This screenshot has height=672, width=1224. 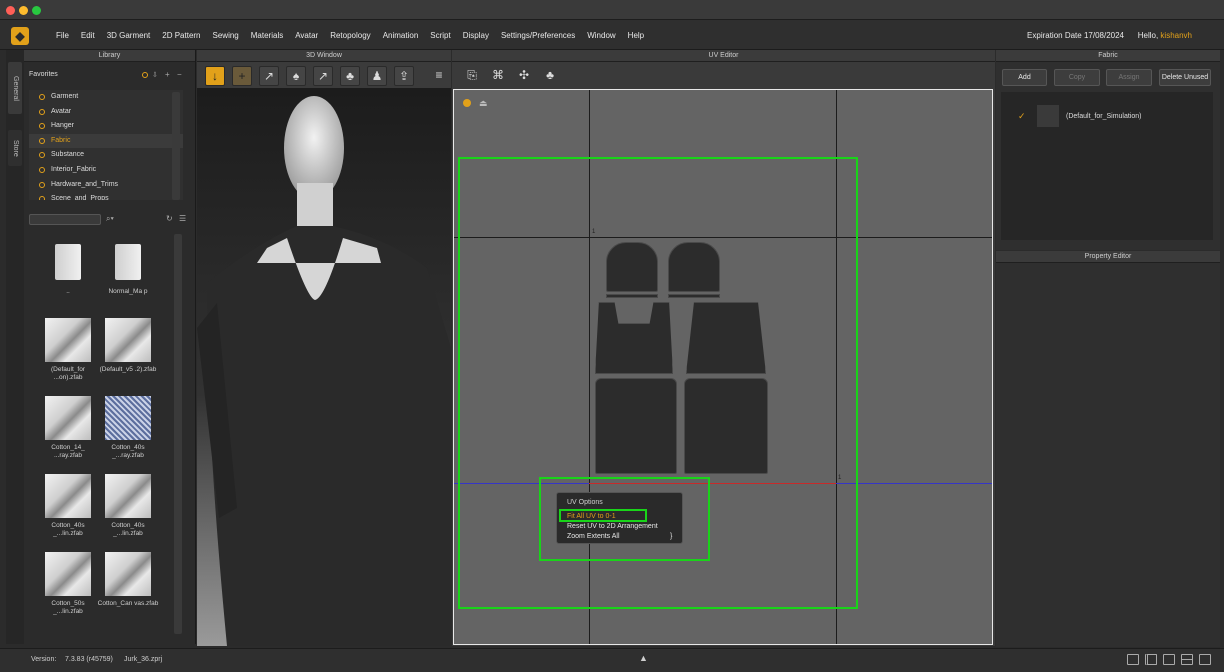 What do you see at coordinates (68, 451) in the screenshot?
I see `file-caption: Cotton_14_ ...ray.zfab` at bounding box center [68, 451].